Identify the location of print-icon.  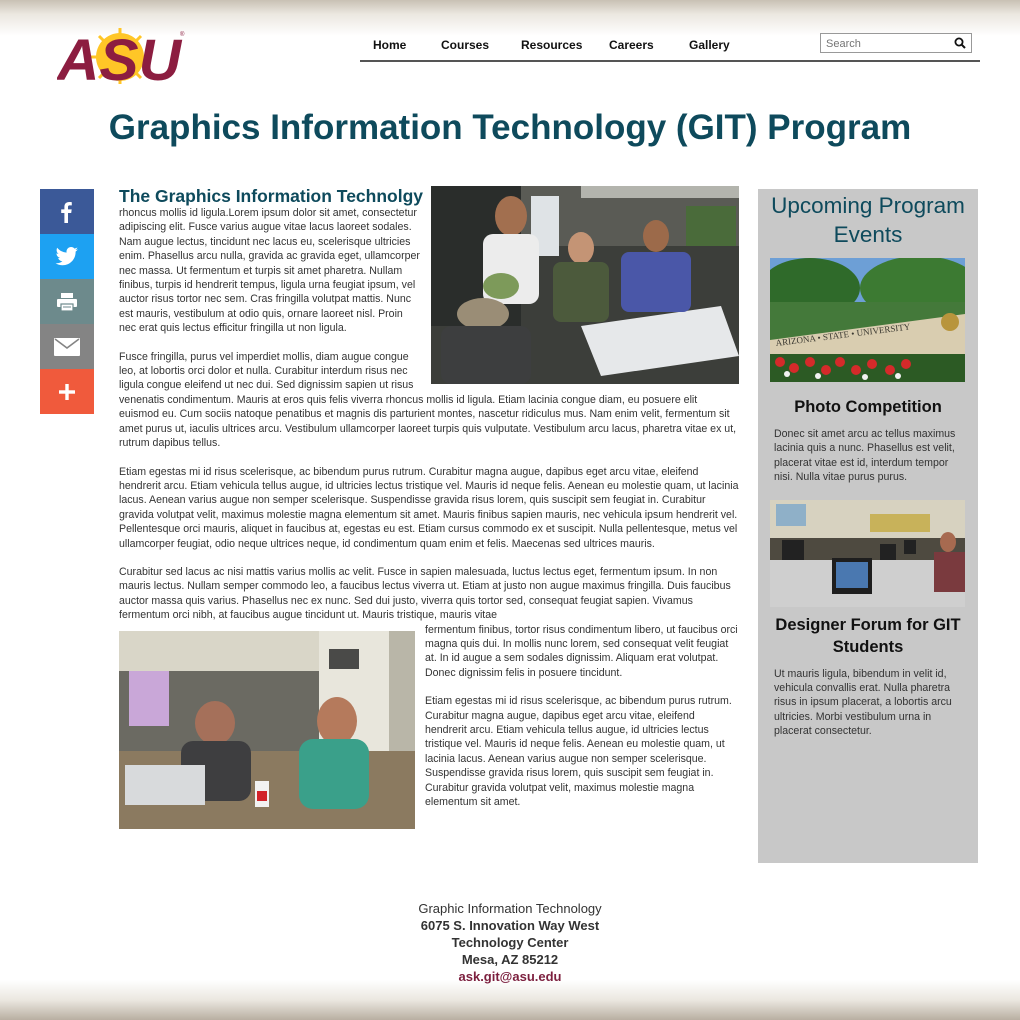
(67, 302).